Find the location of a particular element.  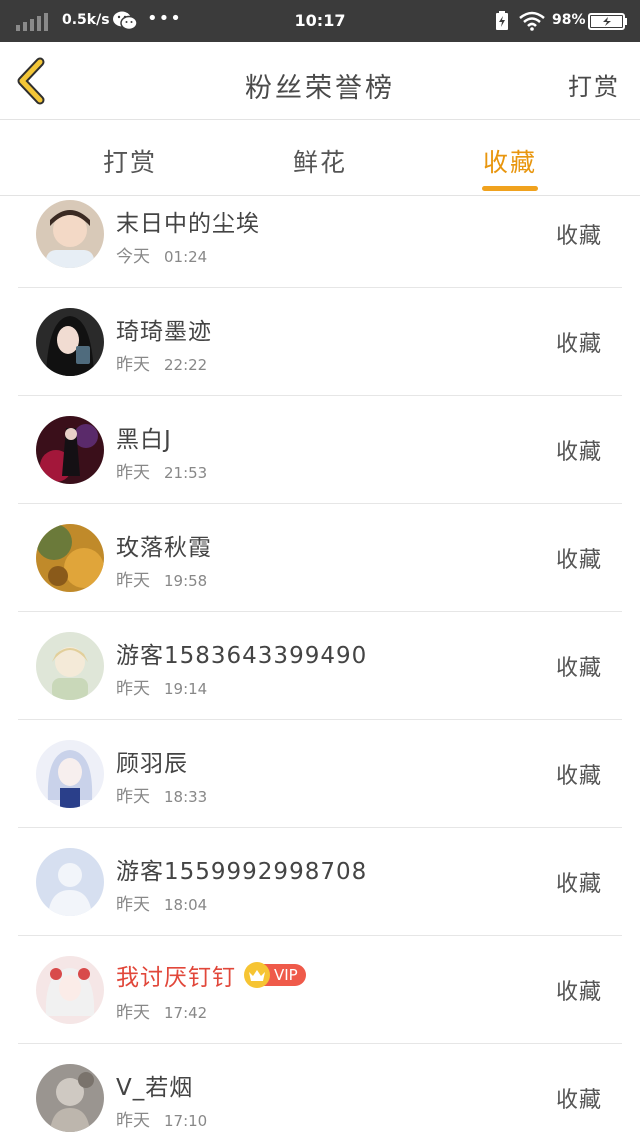

vip-badge: VIP is located at coordinates (275, 975).